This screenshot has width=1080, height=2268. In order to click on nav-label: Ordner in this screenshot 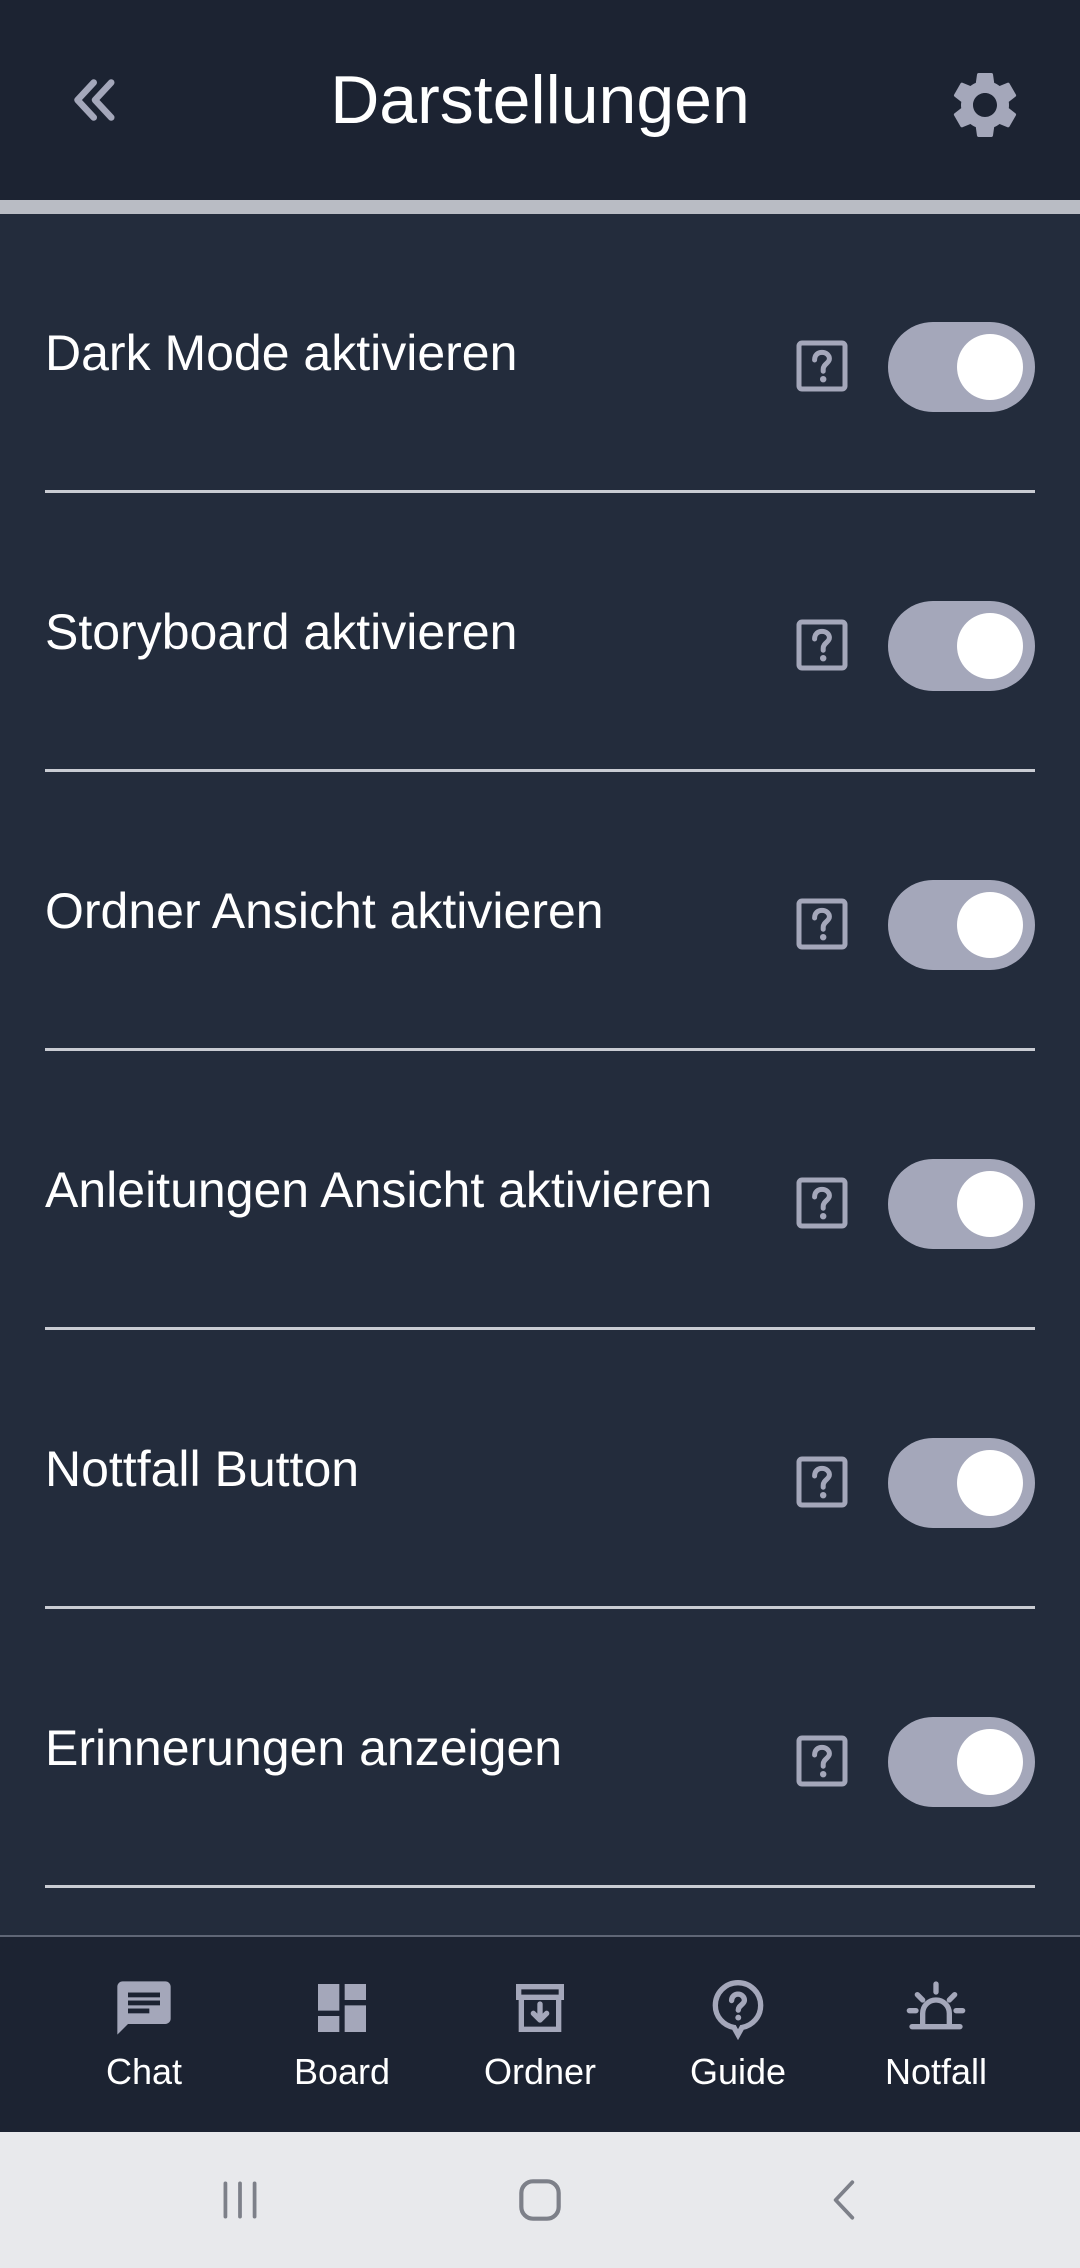, I will do `click(540, 2071)`.